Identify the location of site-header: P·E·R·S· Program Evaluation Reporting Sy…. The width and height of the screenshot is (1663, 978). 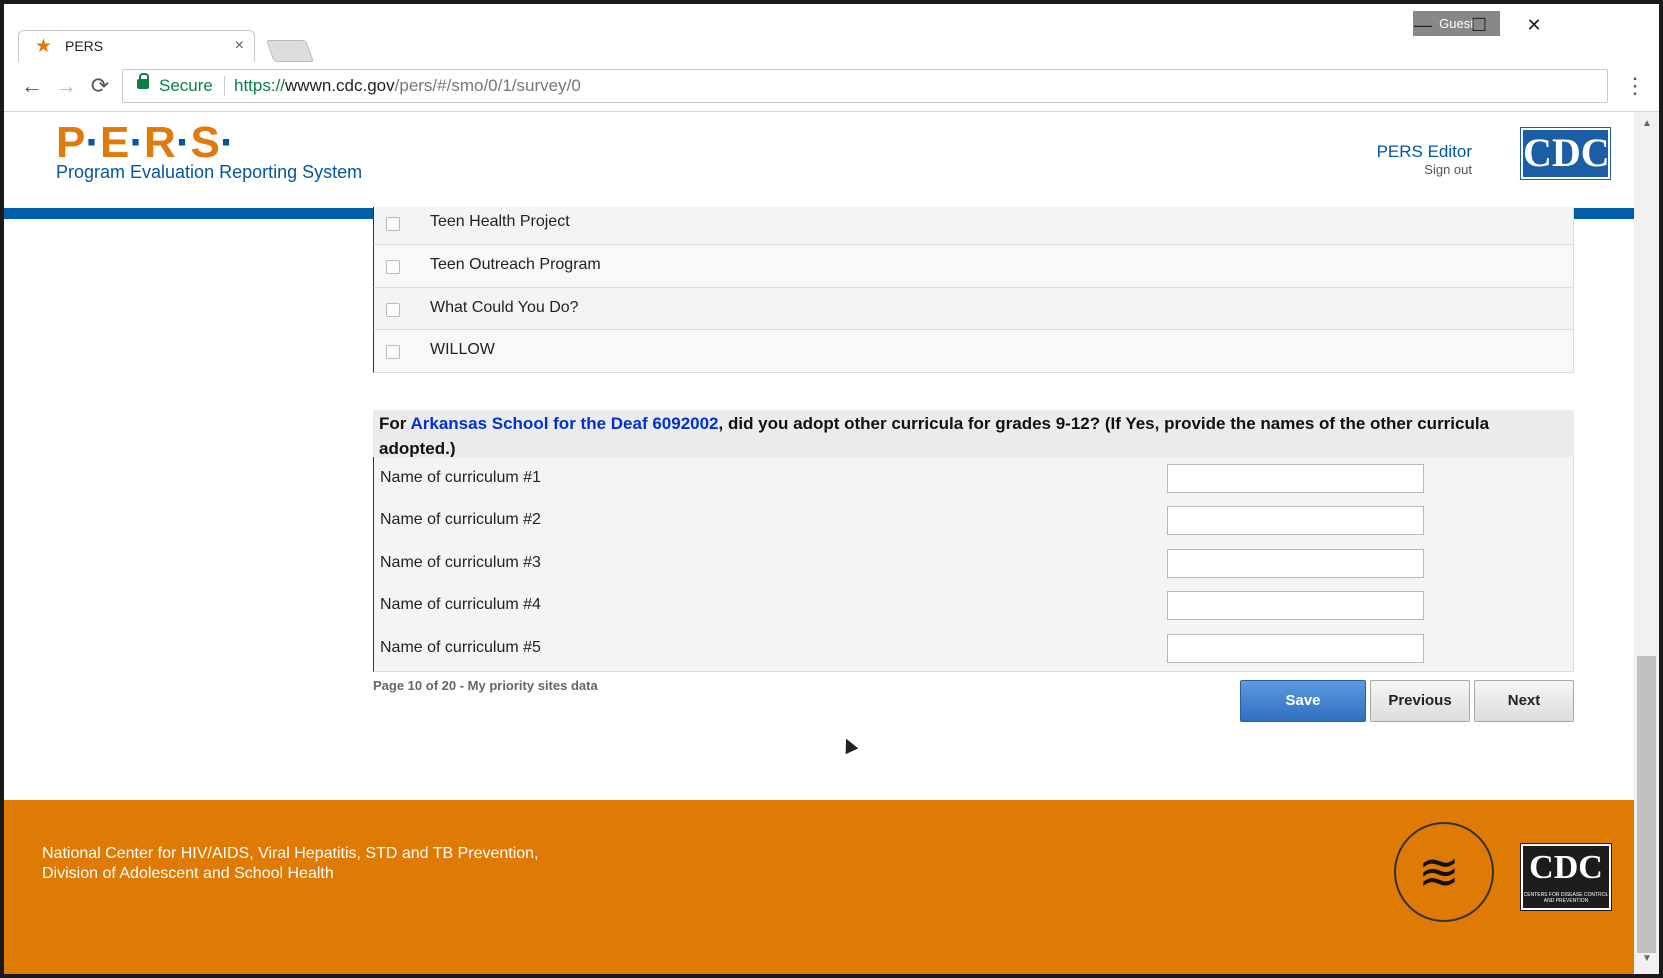
(819, 160).